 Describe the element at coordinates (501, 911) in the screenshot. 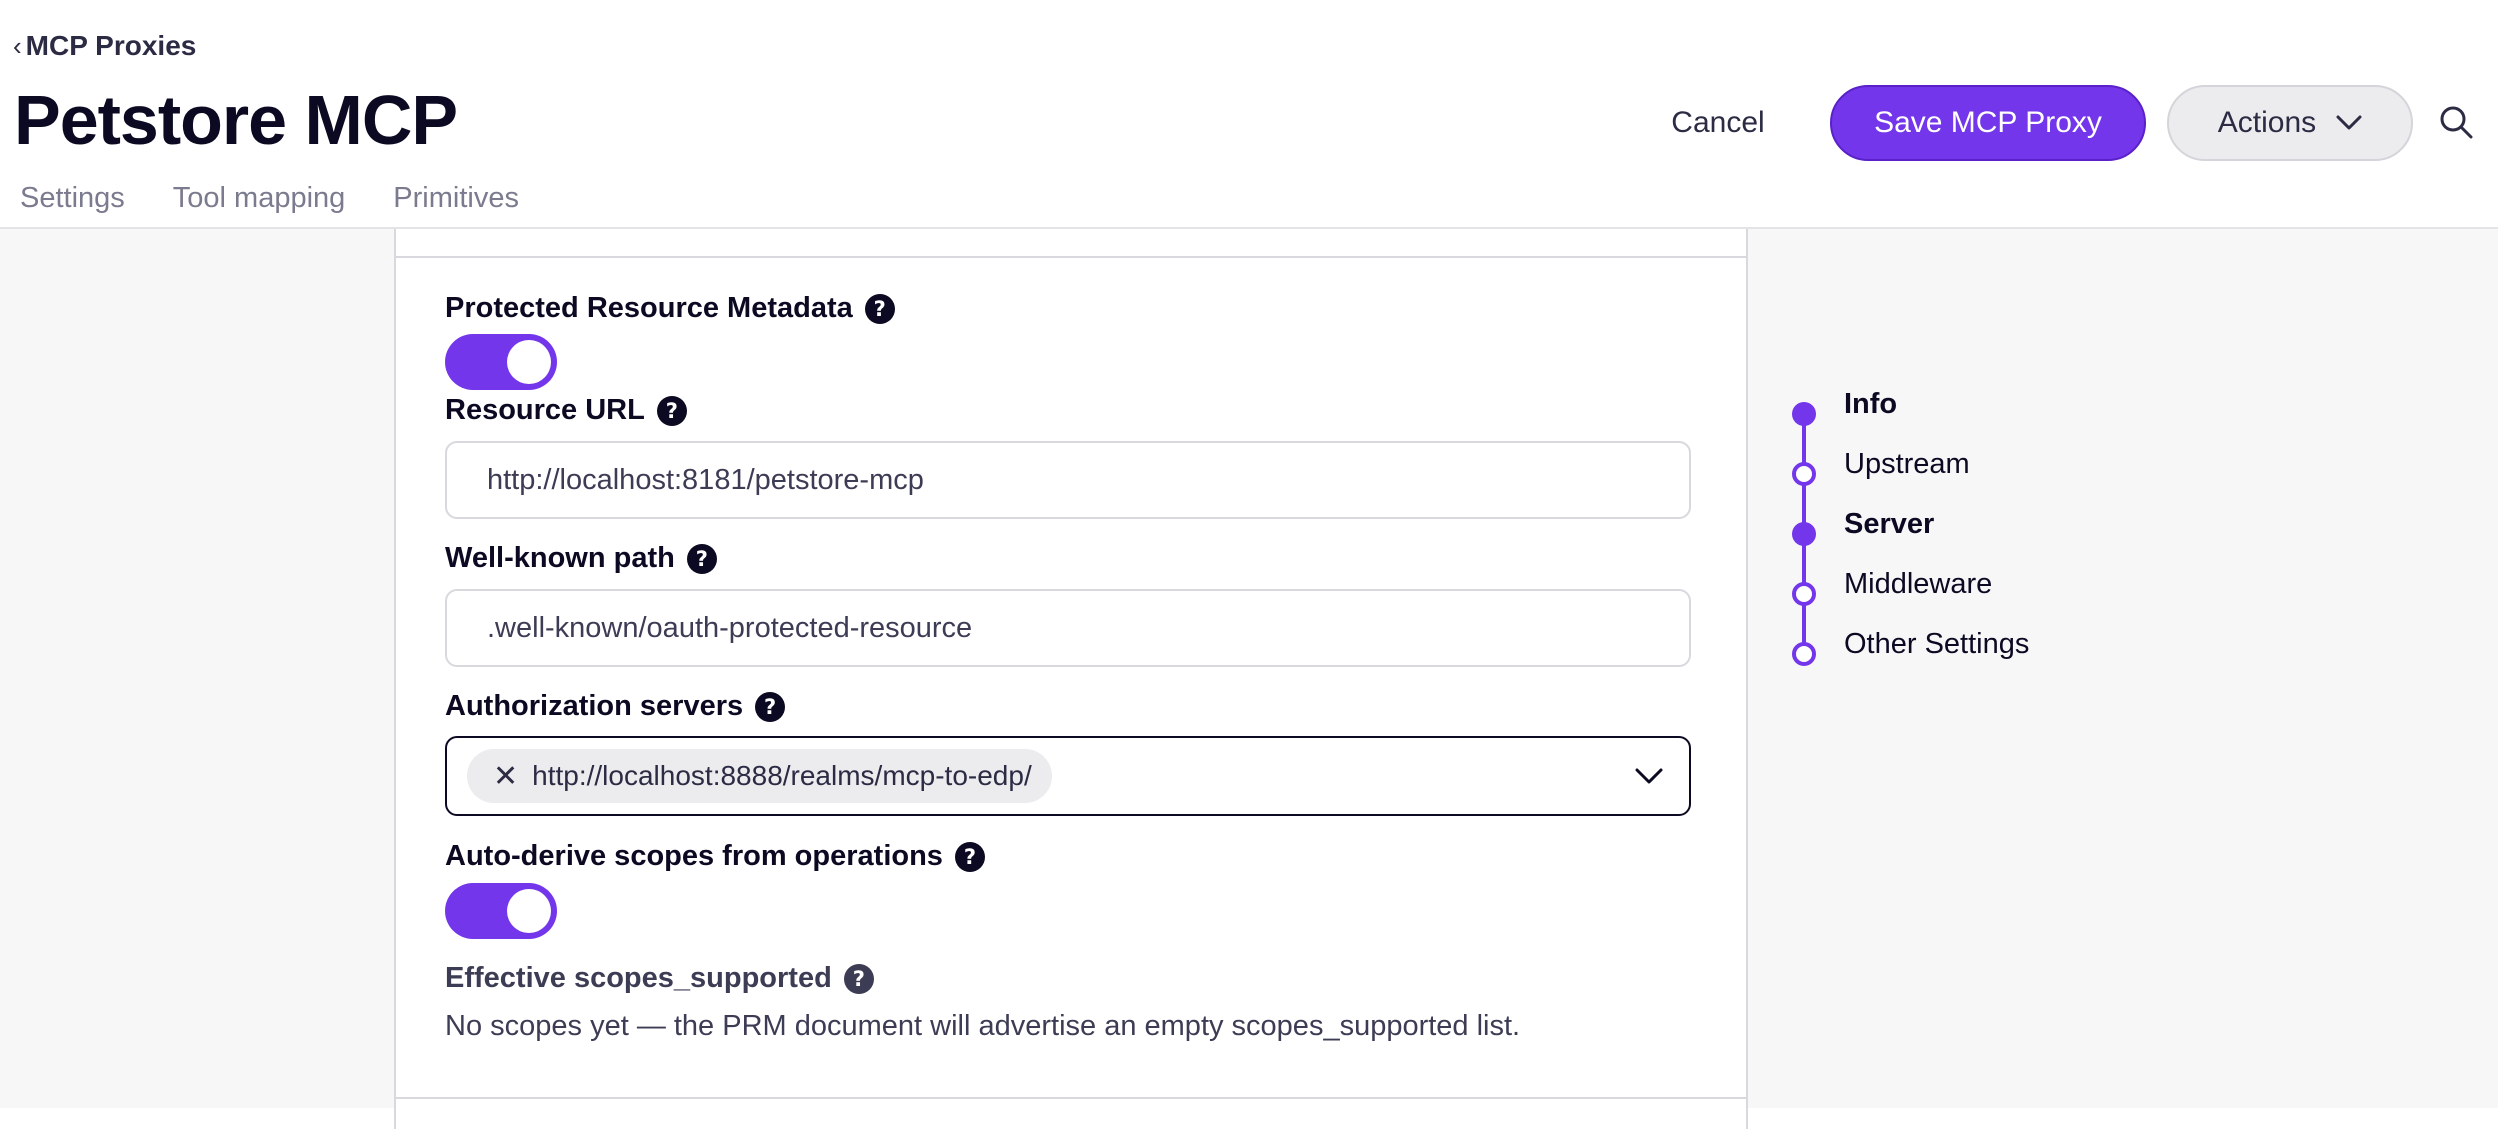

I see `auto-derive-toggle` at that location.